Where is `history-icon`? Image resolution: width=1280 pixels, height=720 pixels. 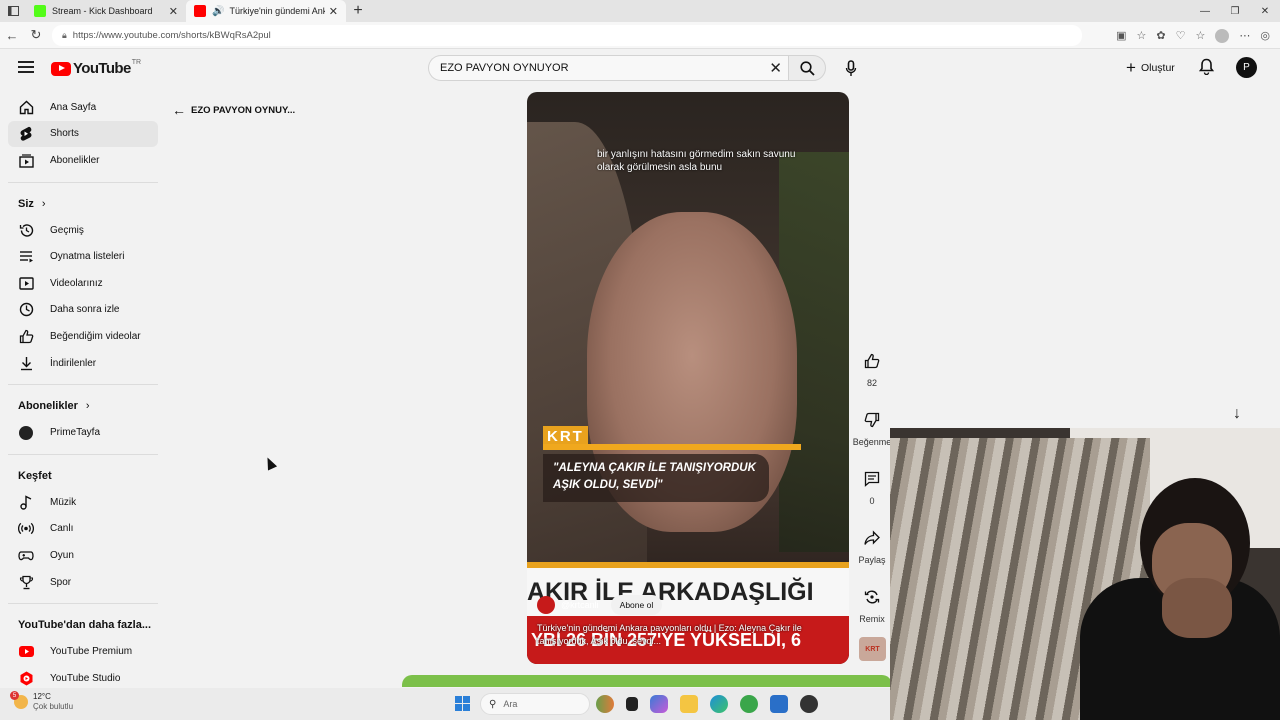
history-icon is located at coordinates (26, 230).